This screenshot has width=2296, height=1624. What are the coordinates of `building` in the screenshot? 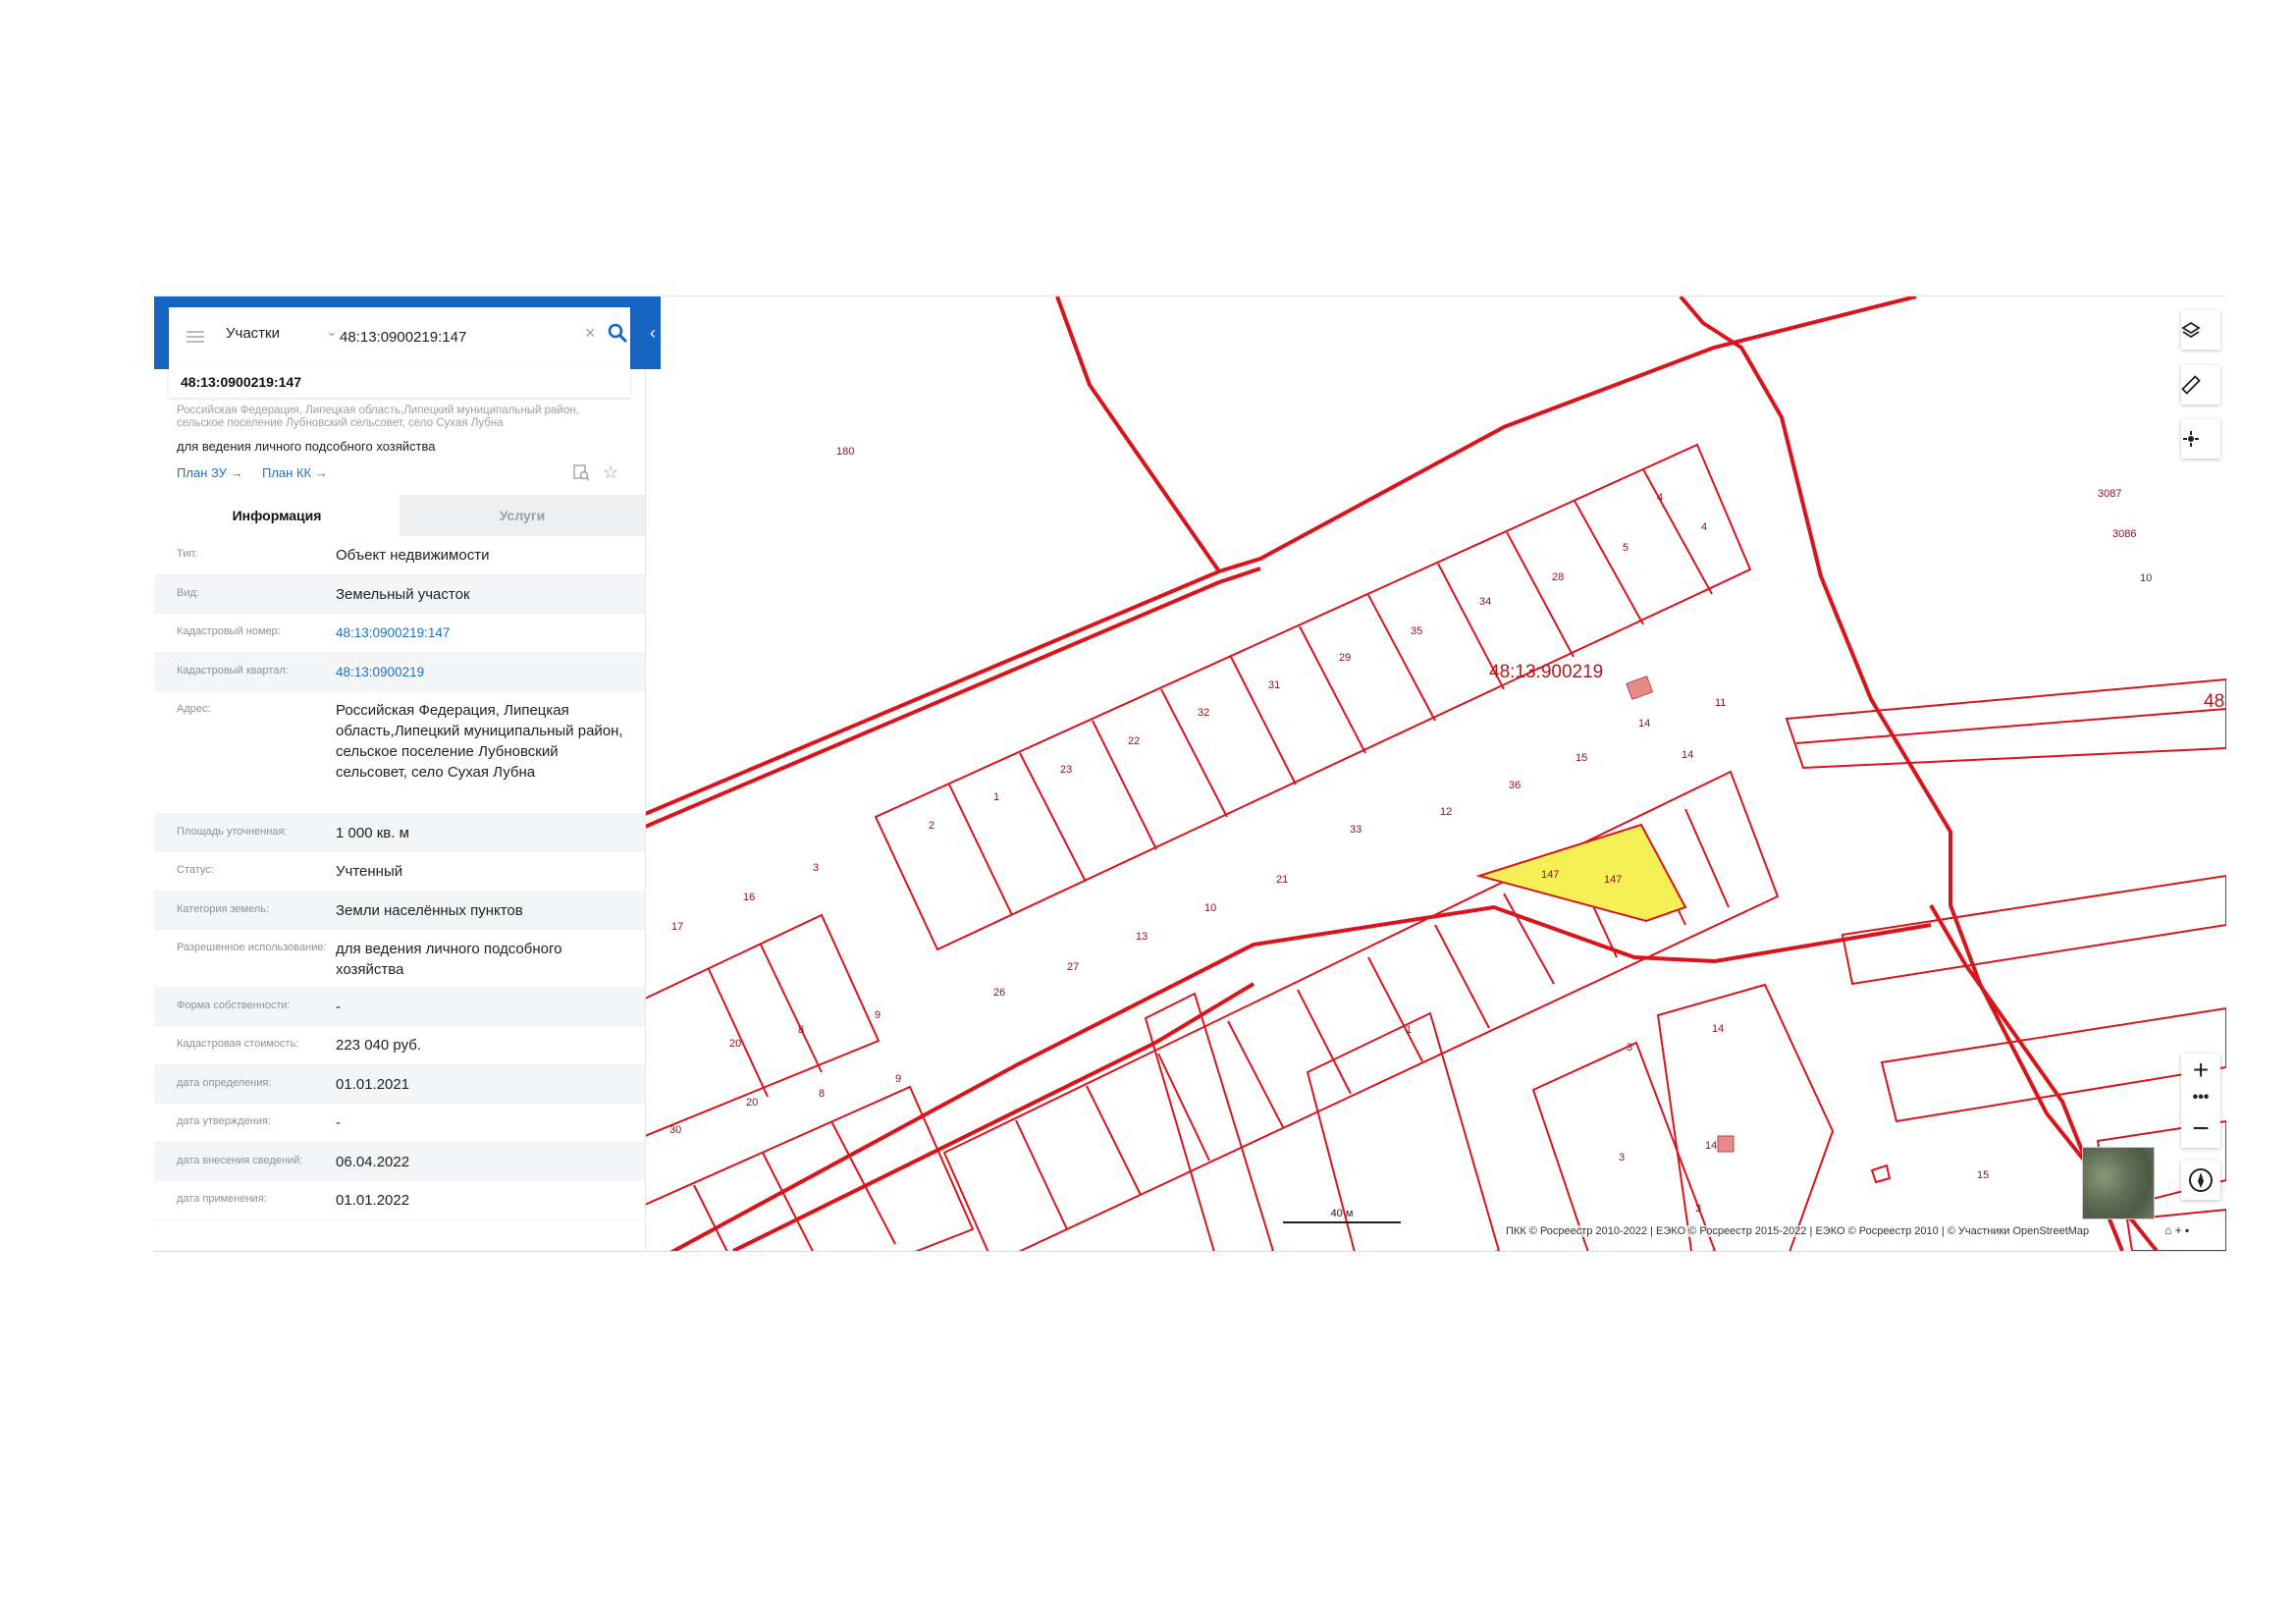 It's located at (1640, 688).